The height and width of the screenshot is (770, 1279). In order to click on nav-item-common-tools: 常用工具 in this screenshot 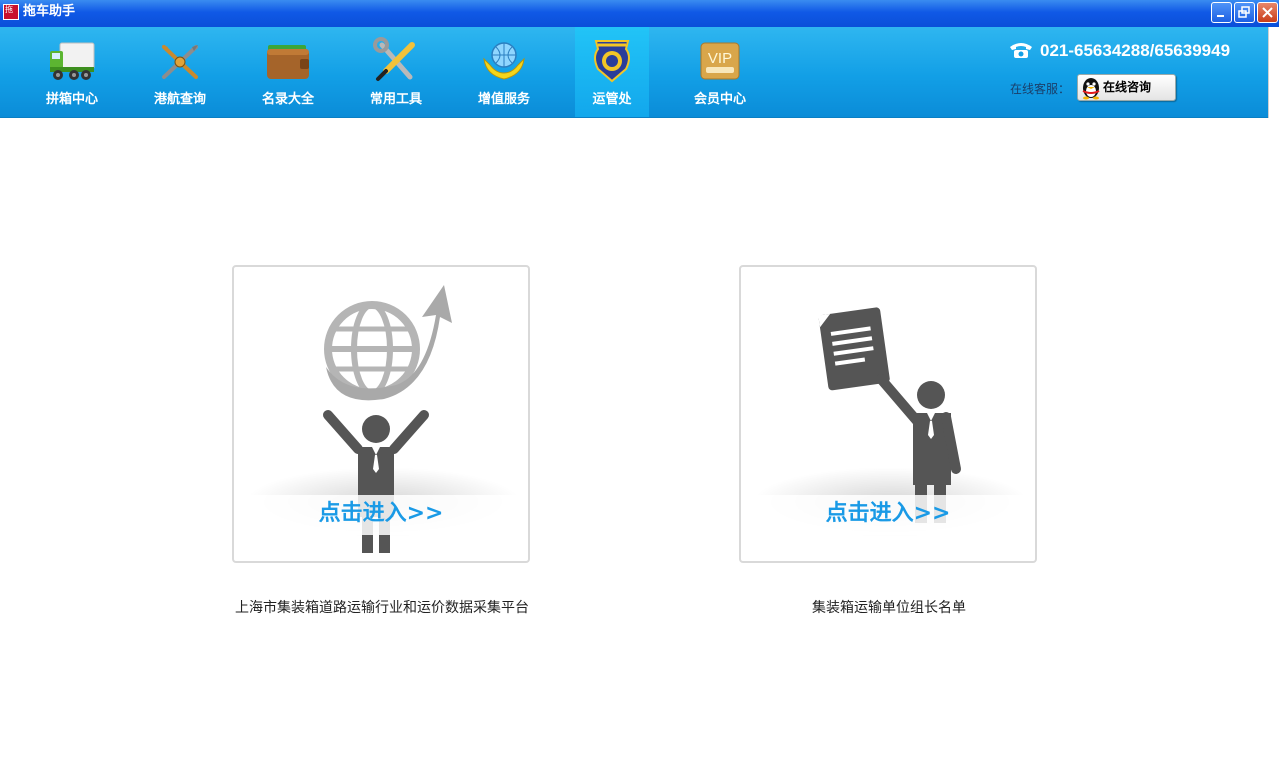, I will do `click(396, 72)`.